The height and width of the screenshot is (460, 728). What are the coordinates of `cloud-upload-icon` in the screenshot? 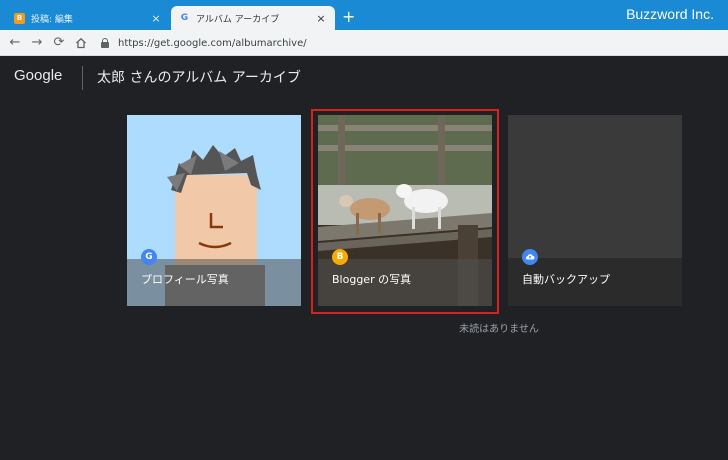 It's located at (530, 257).